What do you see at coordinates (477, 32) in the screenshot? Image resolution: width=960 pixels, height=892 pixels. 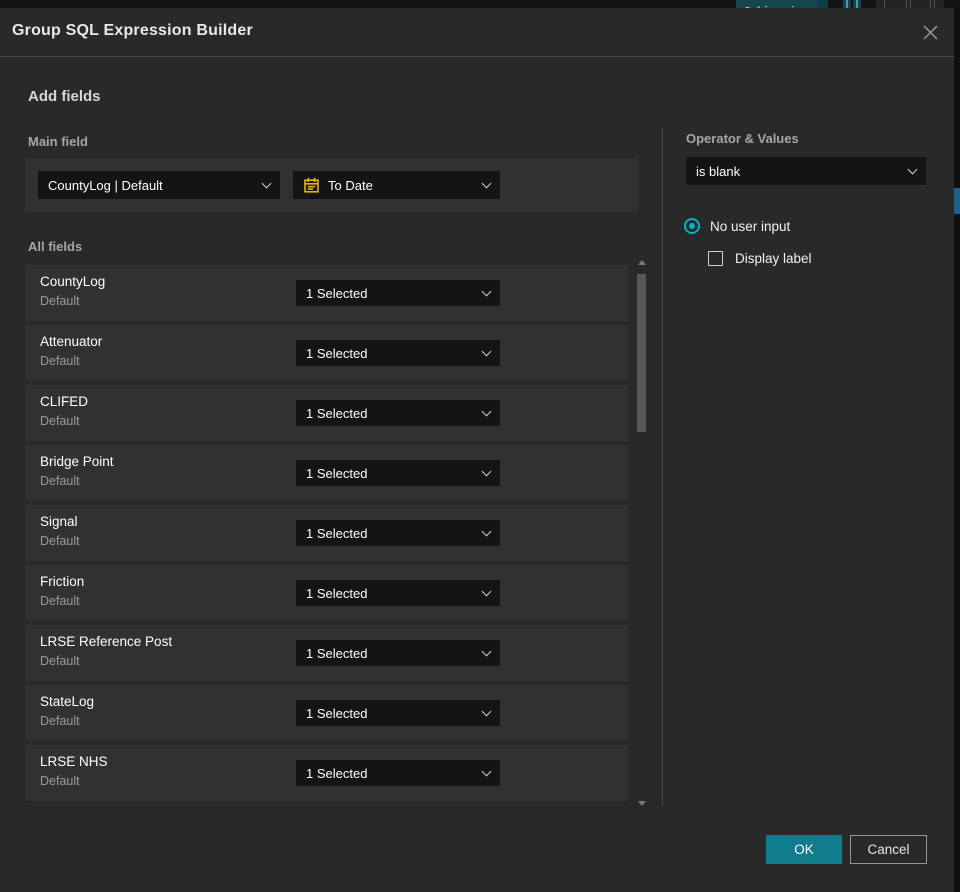 I see `dialog-header: Group SQL Expression Builder` at bounding box center [477, 32].